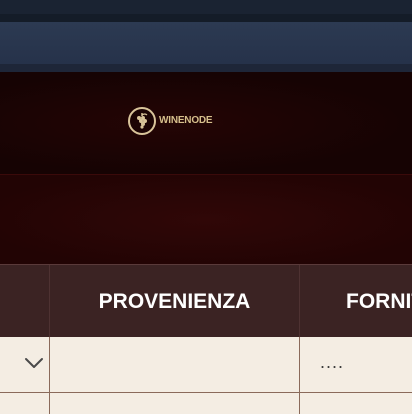 The height and width of the screenshot is (414, 412). What do you see at coordinates (379, 301) in the screenshot?
I see `column-header-fornitore: FORNITORE` at bounding box center [379, 301].